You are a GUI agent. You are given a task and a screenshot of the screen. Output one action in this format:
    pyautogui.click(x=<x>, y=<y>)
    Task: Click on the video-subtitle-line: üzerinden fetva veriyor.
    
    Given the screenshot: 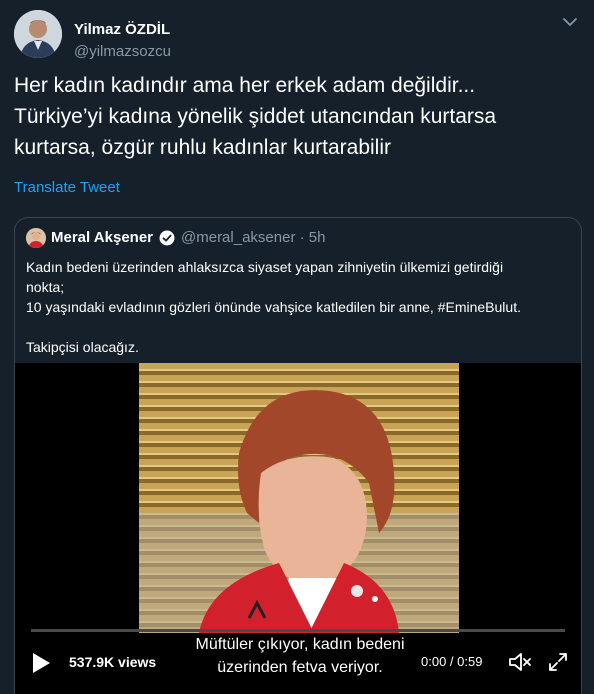 What is the action you would take?
    pyautogui.click(x=300, y=667)
    